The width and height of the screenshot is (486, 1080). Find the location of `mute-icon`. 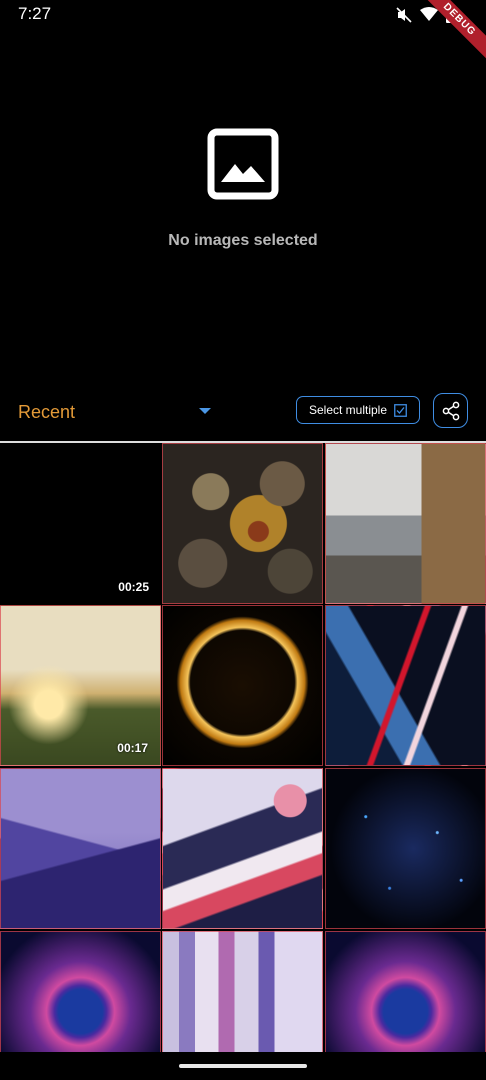

mute-icon is located at coordinates (404, 14).